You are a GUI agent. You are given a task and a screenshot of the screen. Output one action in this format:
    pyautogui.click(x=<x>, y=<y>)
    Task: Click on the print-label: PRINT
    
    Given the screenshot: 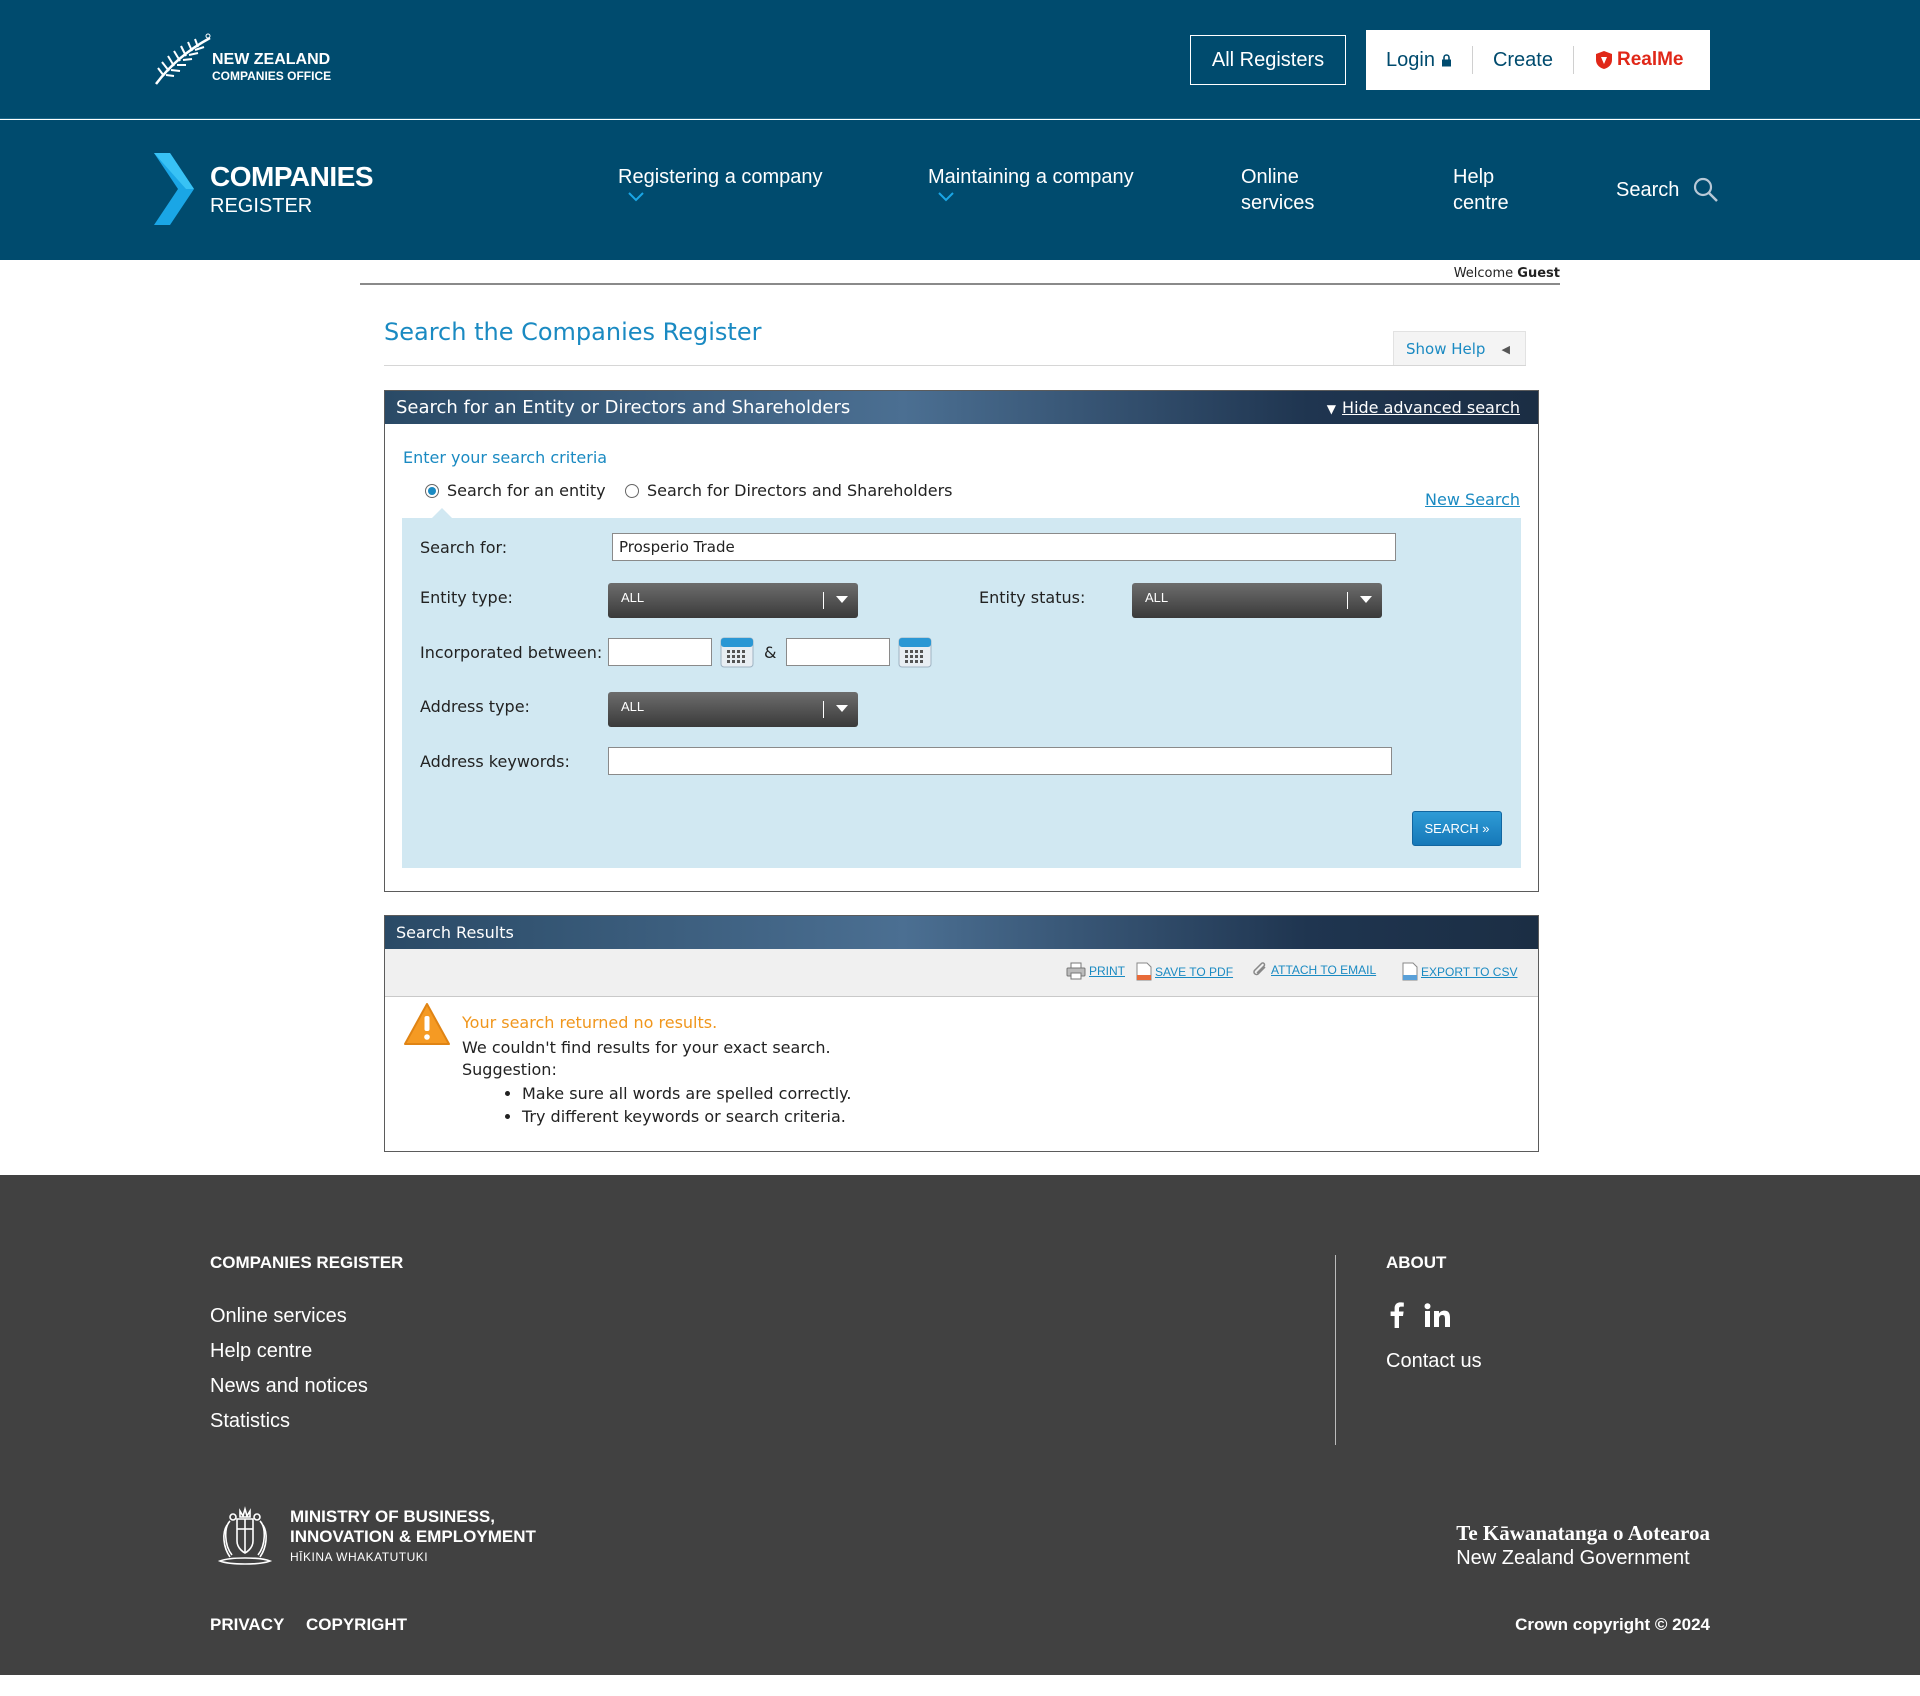 What is the action you would take?
    pyautogui.click(x=1107, y=971)
    